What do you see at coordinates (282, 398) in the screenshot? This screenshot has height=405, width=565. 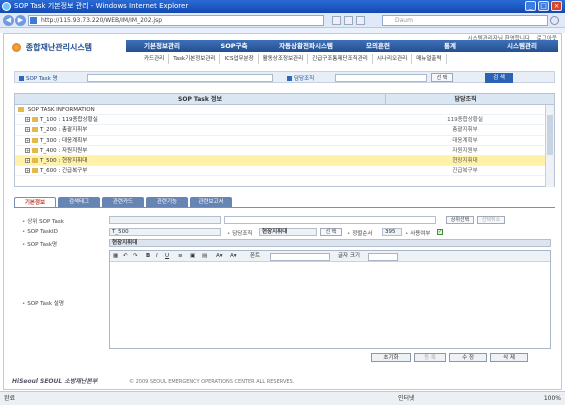 I see `status-bar: 완료 인터넷 100%` at bounding box center [282, 398].